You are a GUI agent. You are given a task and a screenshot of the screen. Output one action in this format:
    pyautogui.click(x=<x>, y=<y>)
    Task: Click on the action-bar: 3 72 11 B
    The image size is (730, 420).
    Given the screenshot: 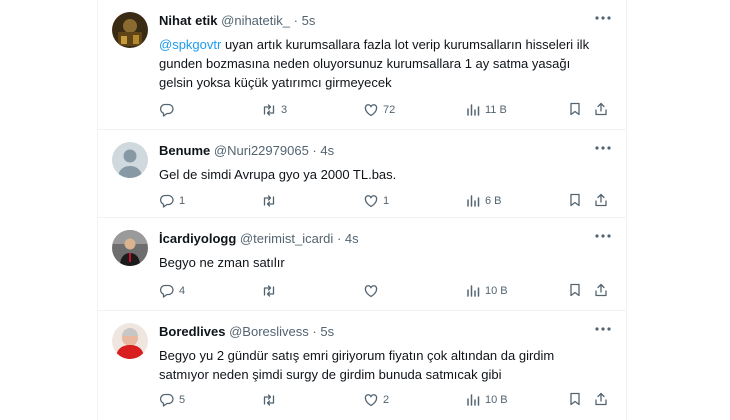 What is the action you would take?
    pyautogui.click(x=384, y=110)
    